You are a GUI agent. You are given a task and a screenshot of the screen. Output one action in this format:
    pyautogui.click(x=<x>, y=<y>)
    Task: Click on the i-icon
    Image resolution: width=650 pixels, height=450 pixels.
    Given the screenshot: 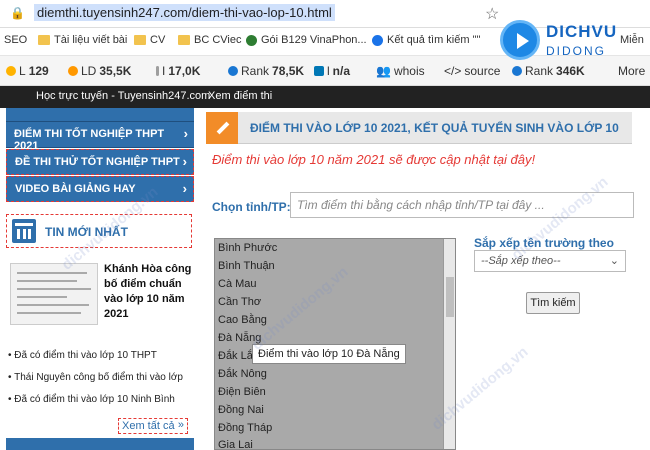 What is the action you would take?
    pyautogui.click(x=157, y=71)
    